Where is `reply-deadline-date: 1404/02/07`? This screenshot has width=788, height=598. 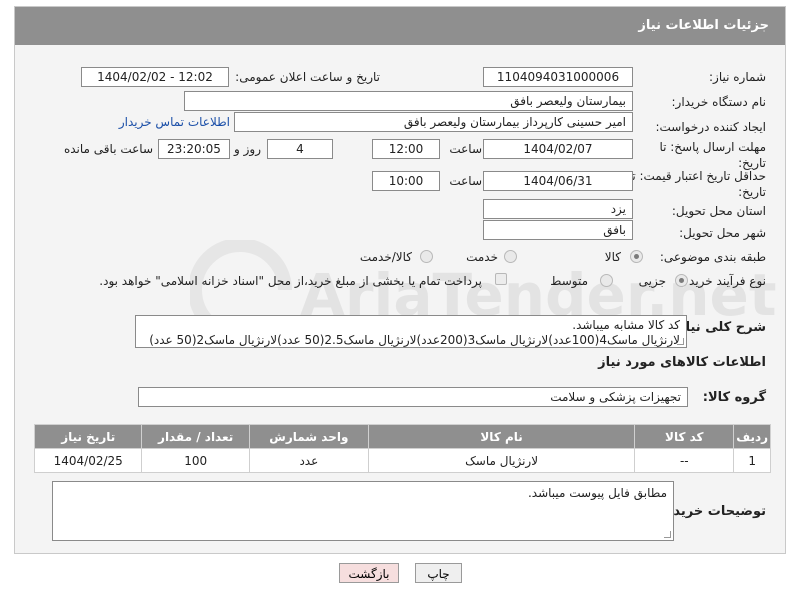
reply-deadline-date: 1404/02/07 is located at coordinates (558, 149).